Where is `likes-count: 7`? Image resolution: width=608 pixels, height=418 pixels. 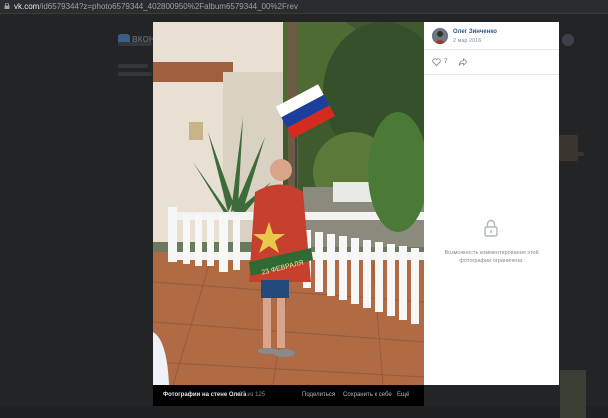 likes-count: 7 is located at coordinates (446, 61).